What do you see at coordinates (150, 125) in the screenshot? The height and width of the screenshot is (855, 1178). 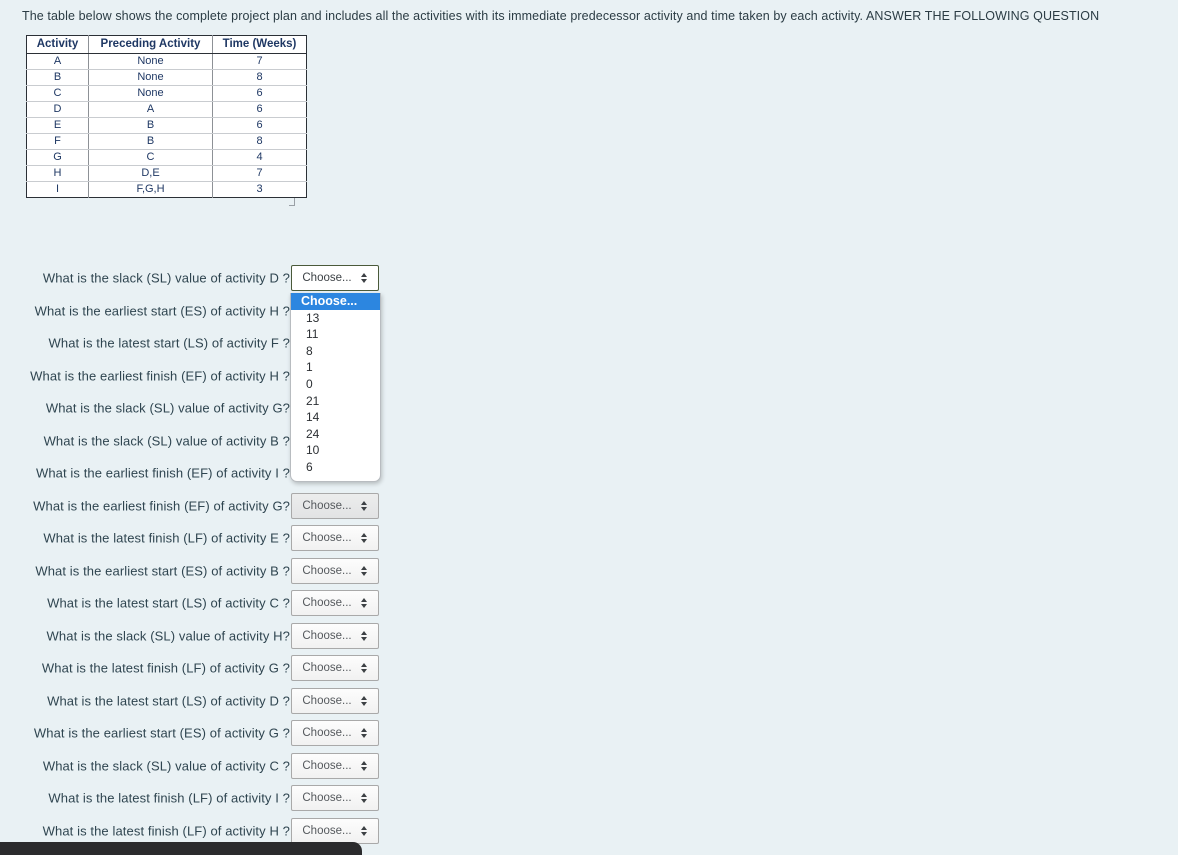 I see `cell-preceding-activity: B` at bounding box center [150, 125].